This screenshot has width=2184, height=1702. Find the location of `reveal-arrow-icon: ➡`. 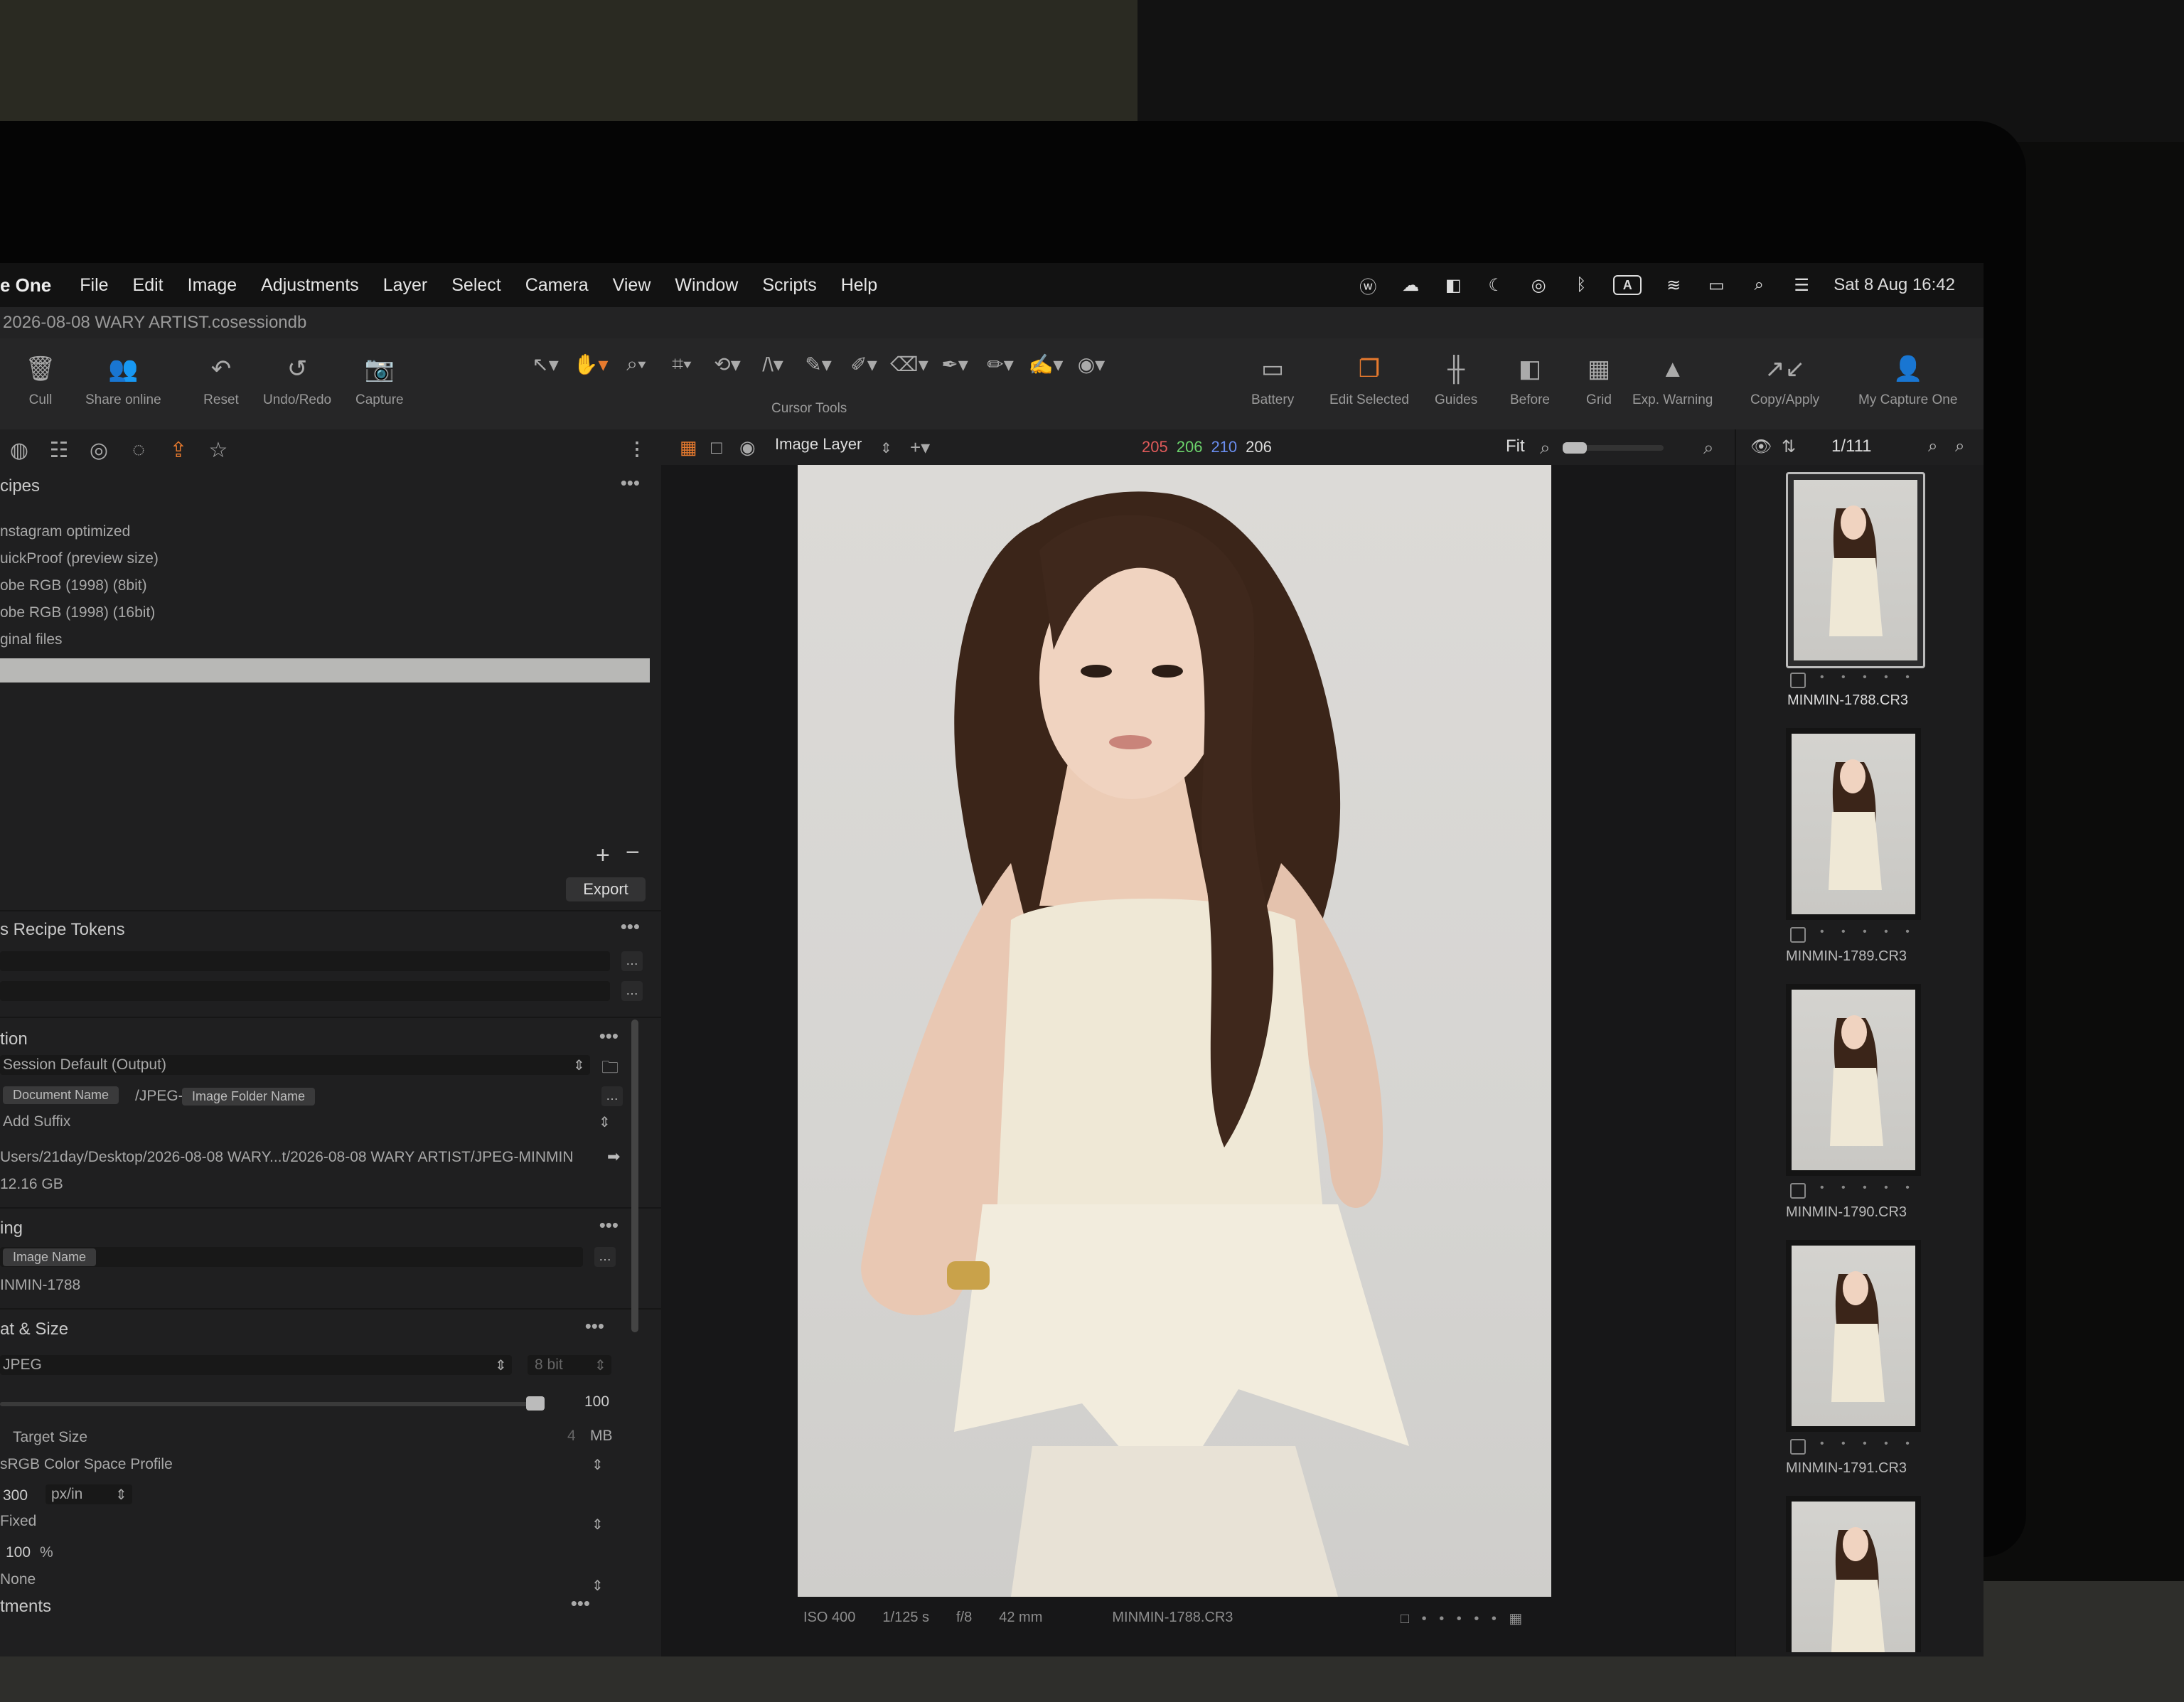

reveal-arrow-icon: ➡ is located at coordinates (614, 1156).